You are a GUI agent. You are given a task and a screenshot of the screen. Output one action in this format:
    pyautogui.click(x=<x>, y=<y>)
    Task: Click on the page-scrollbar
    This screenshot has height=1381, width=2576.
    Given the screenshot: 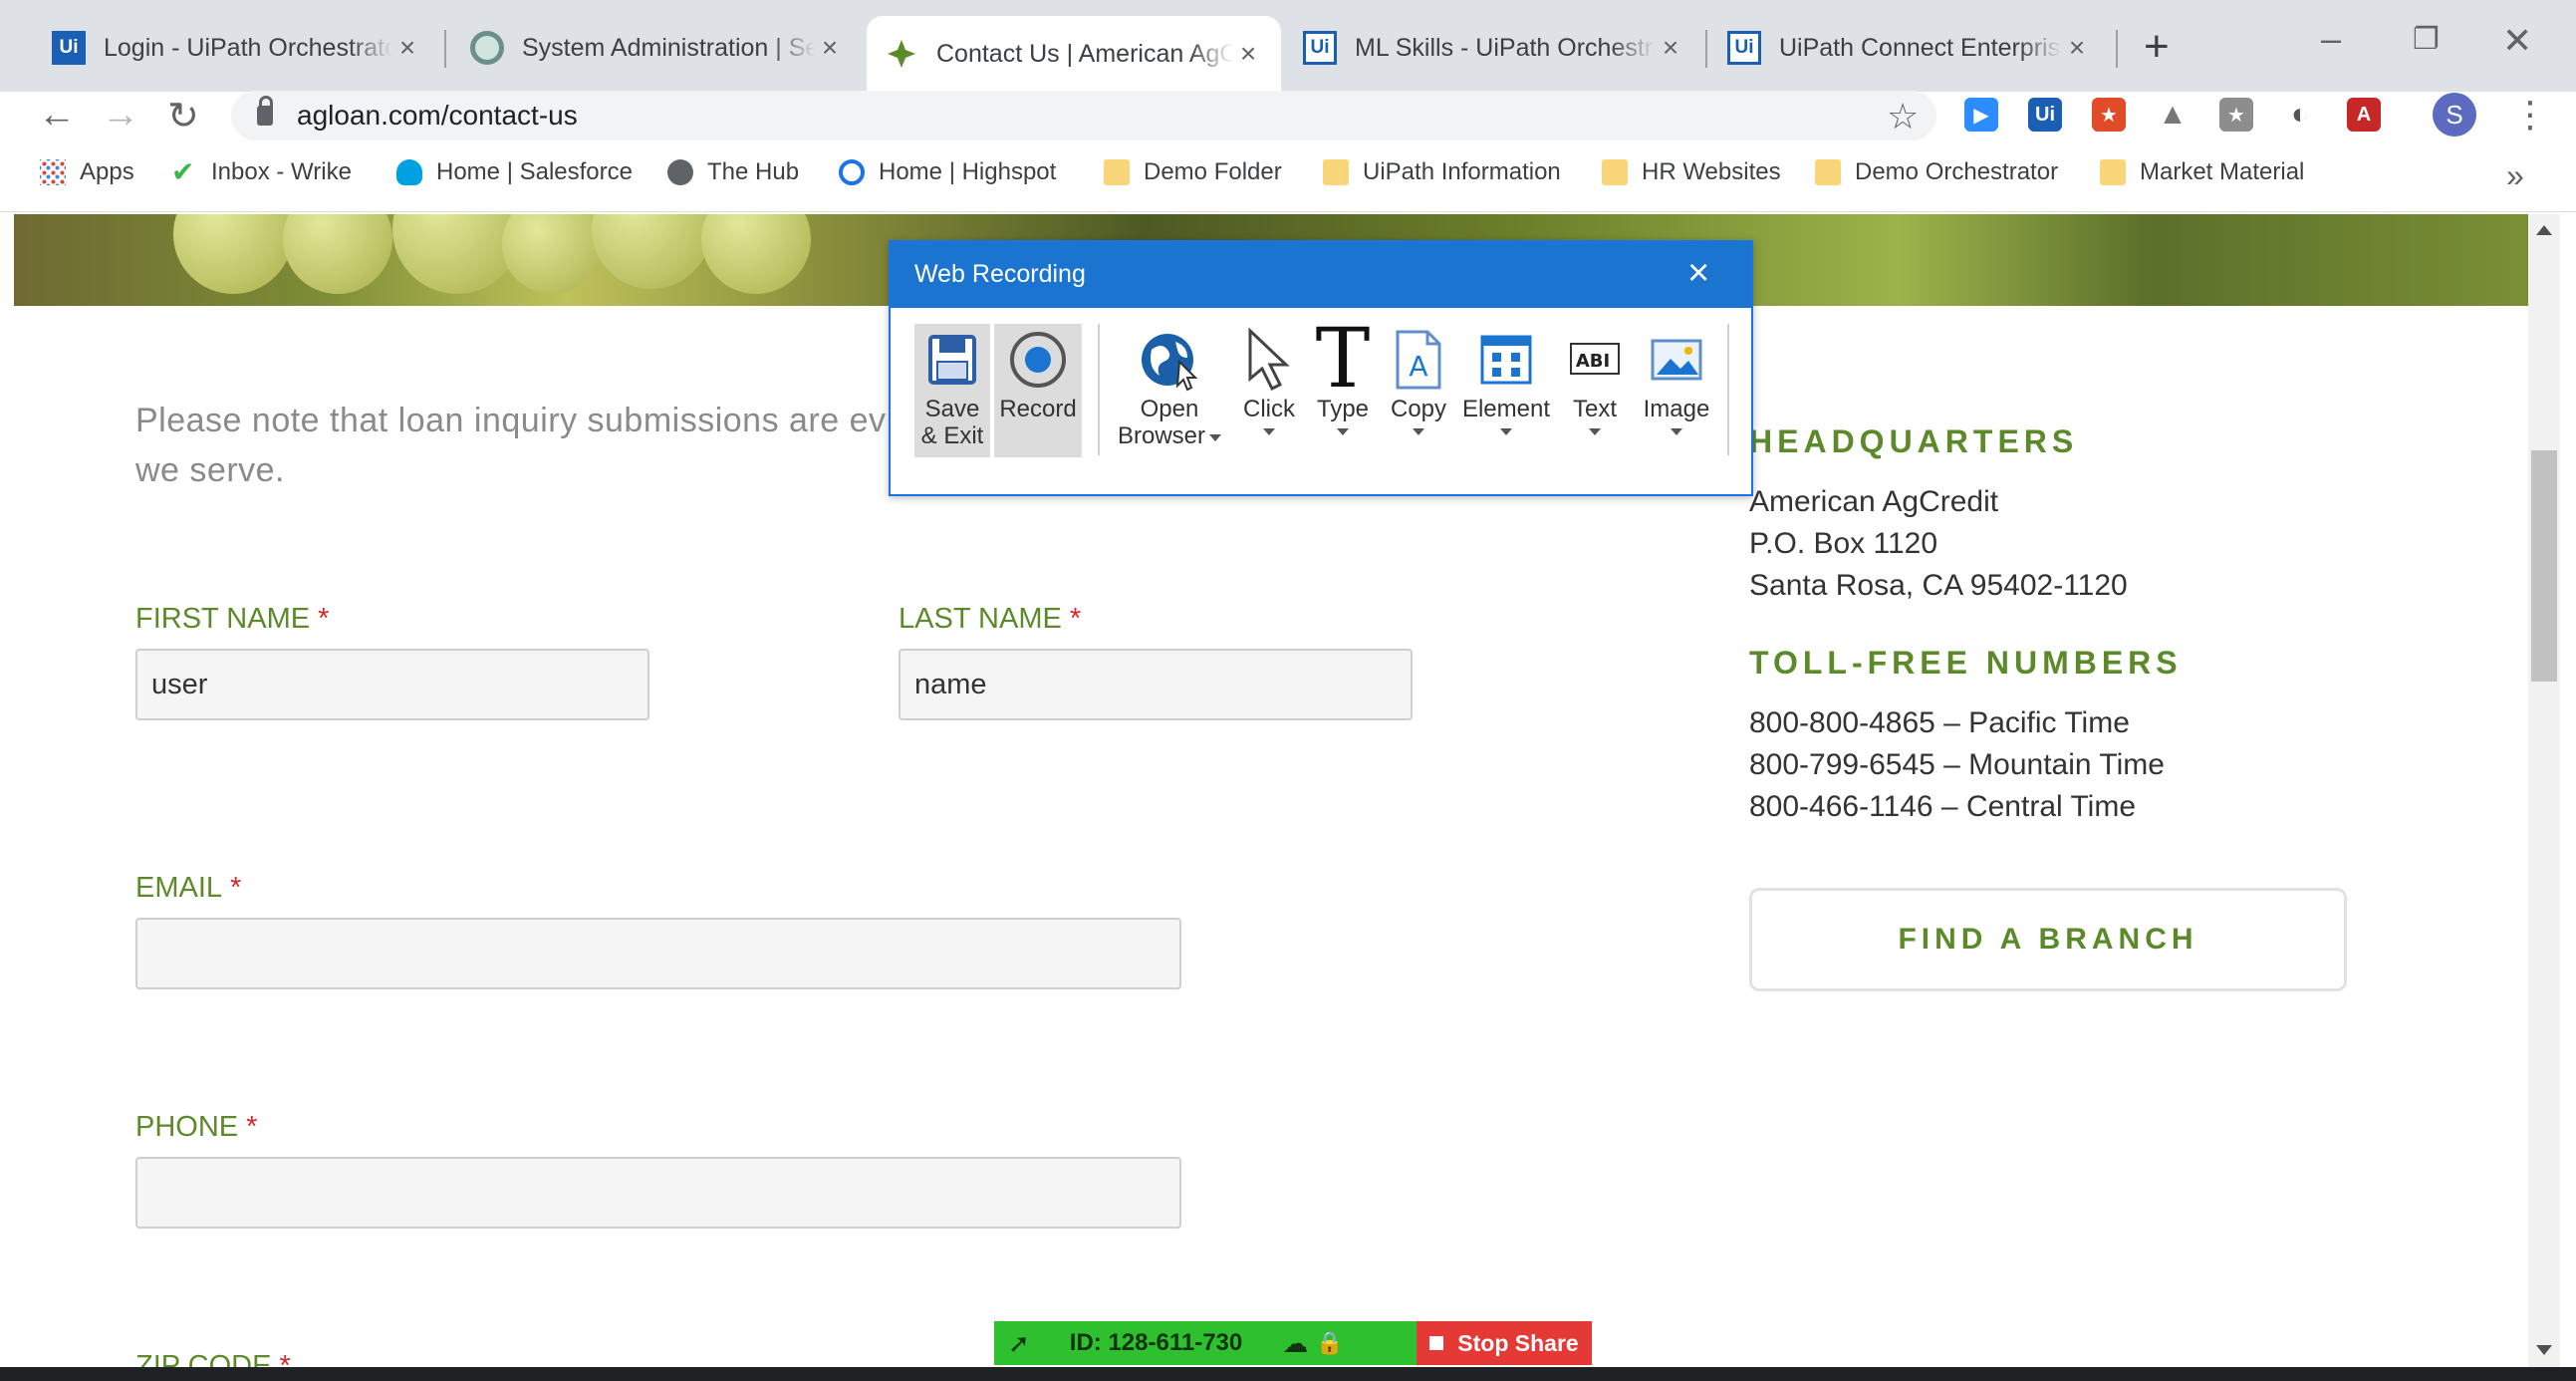 What is the action you would take?
    pyautogui.click(x=2544, y=797)
    